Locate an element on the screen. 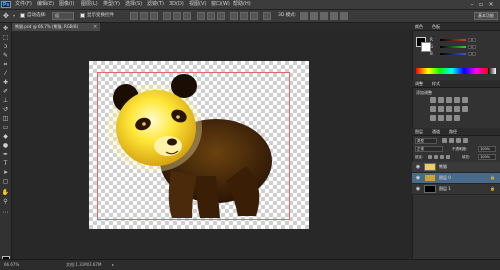  hue-saturation-icon is located at coordinates (433, 109).